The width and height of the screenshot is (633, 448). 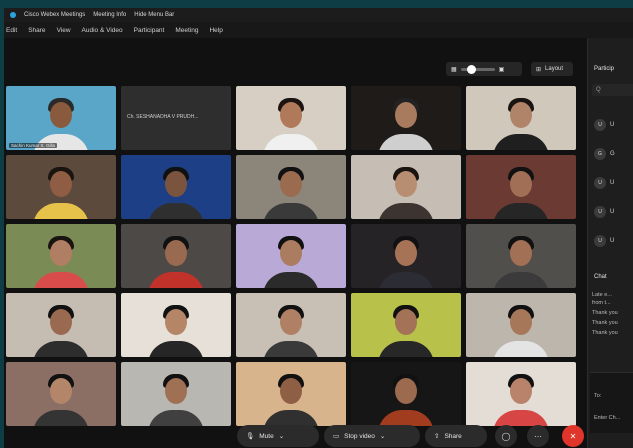 I want to click on layout-label: Layout, so click(x=554, y=69).